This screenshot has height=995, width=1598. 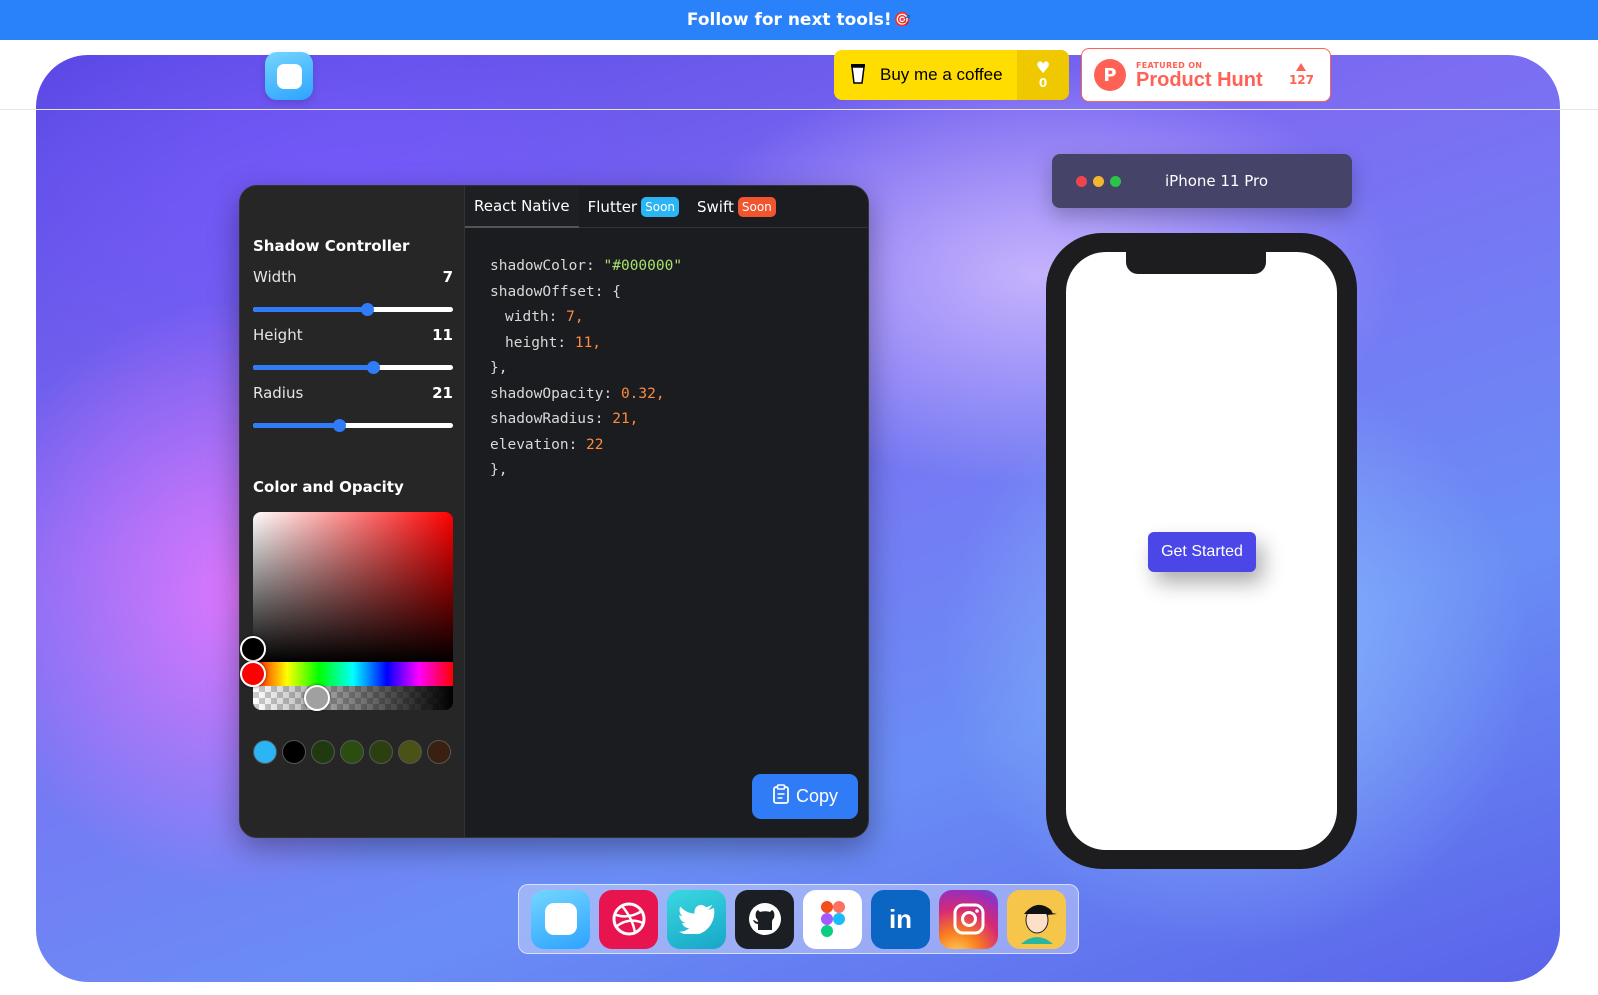 I want to click on copy-button: Copy, so click(x=805, y=796).